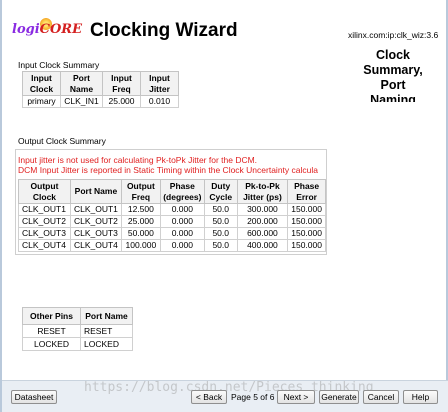  I want to click on back-button: < Back, so click(209, 397).